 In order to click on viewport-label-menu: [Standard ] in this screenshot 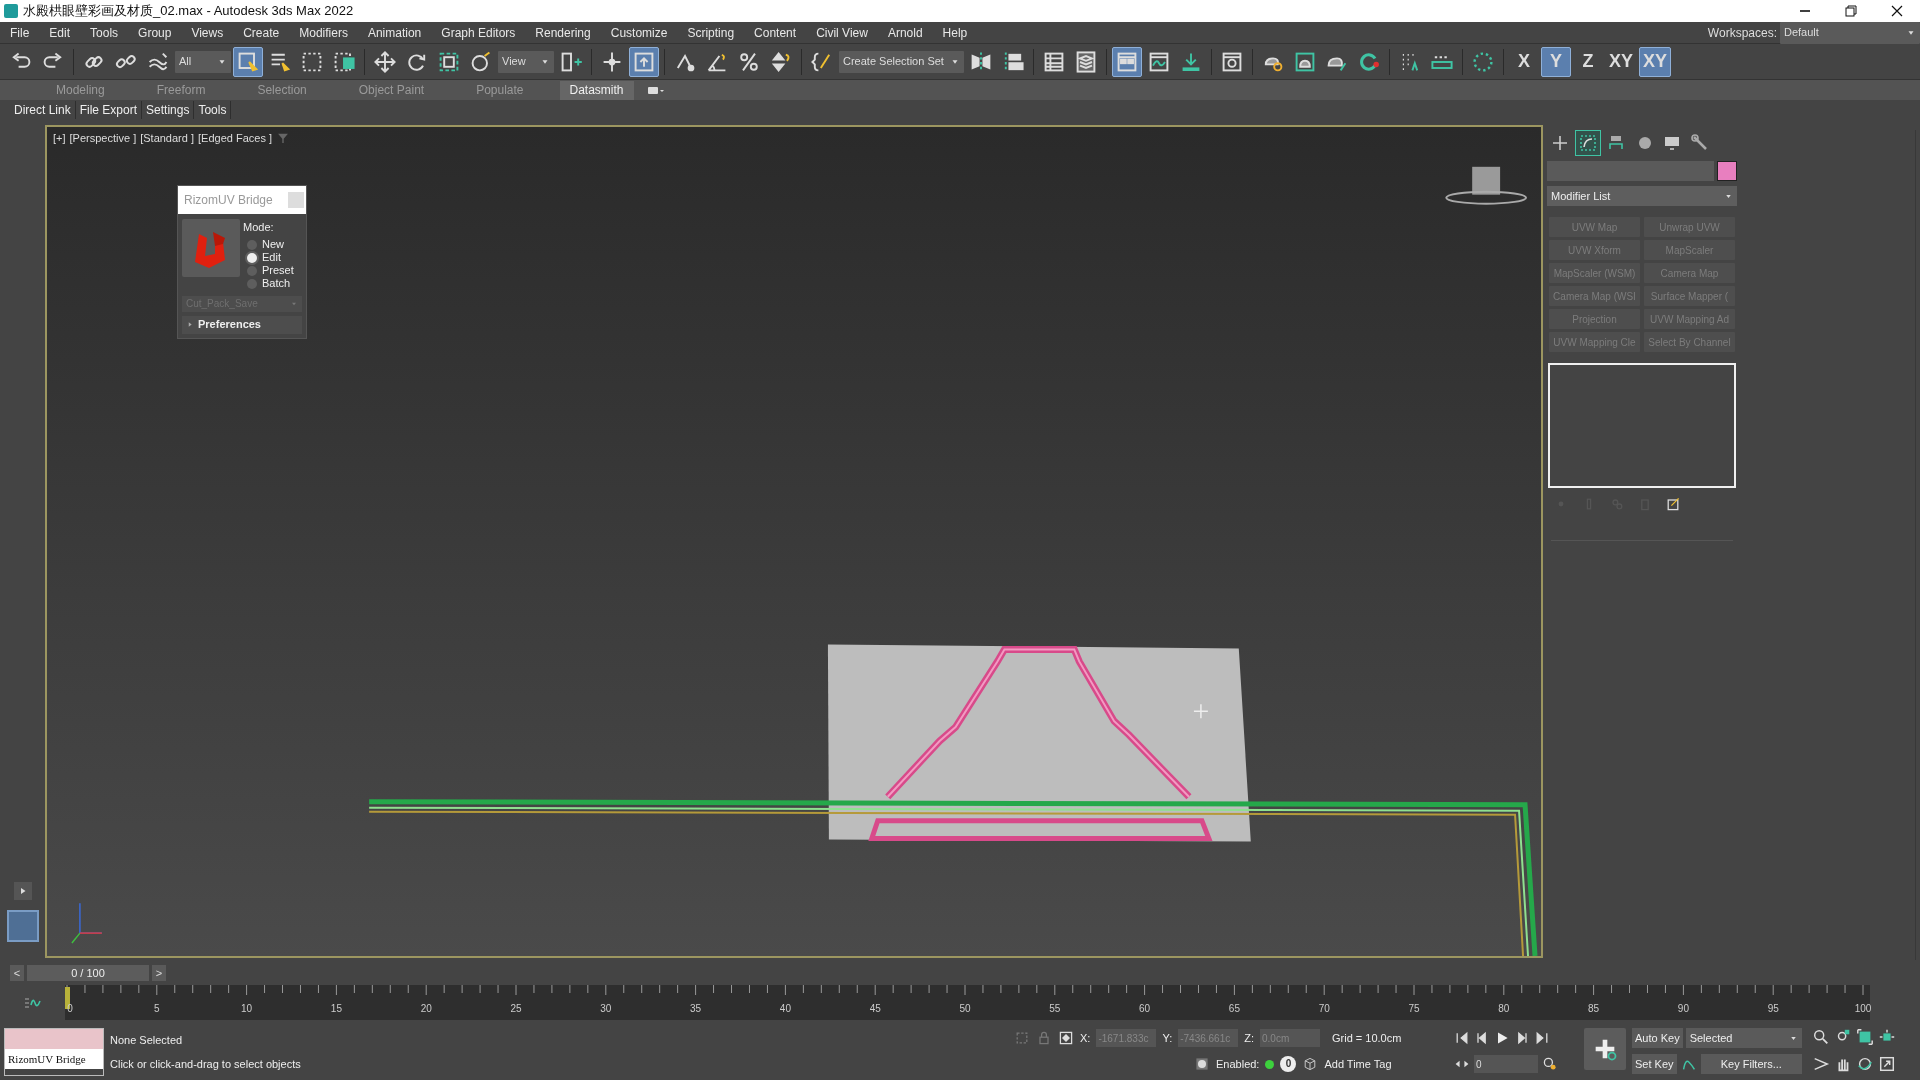, I will do `click(167, 138)`.